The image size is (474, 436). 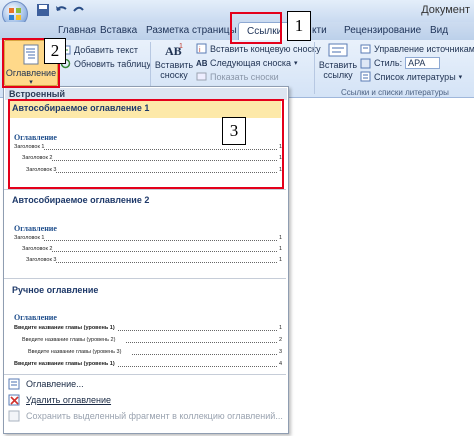 What do you see at coordinates (395, 92) in the screenshot?
I see `citations-group-label: Ссылки и списки литературы` at bounding box center [395, 92].